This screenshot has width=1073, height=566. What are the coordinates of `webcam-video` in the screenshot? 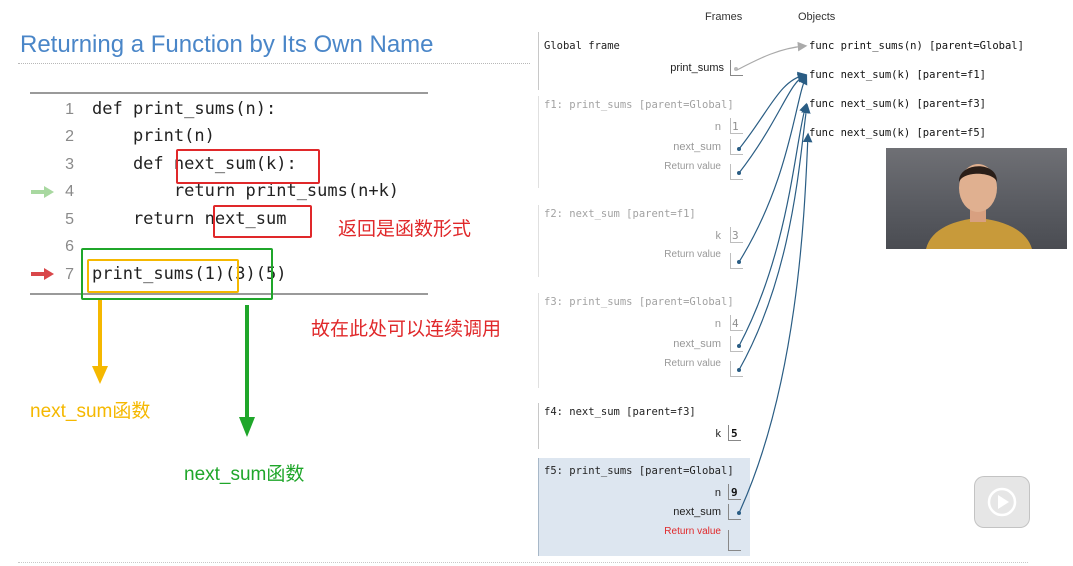 It's located at (976, 198).